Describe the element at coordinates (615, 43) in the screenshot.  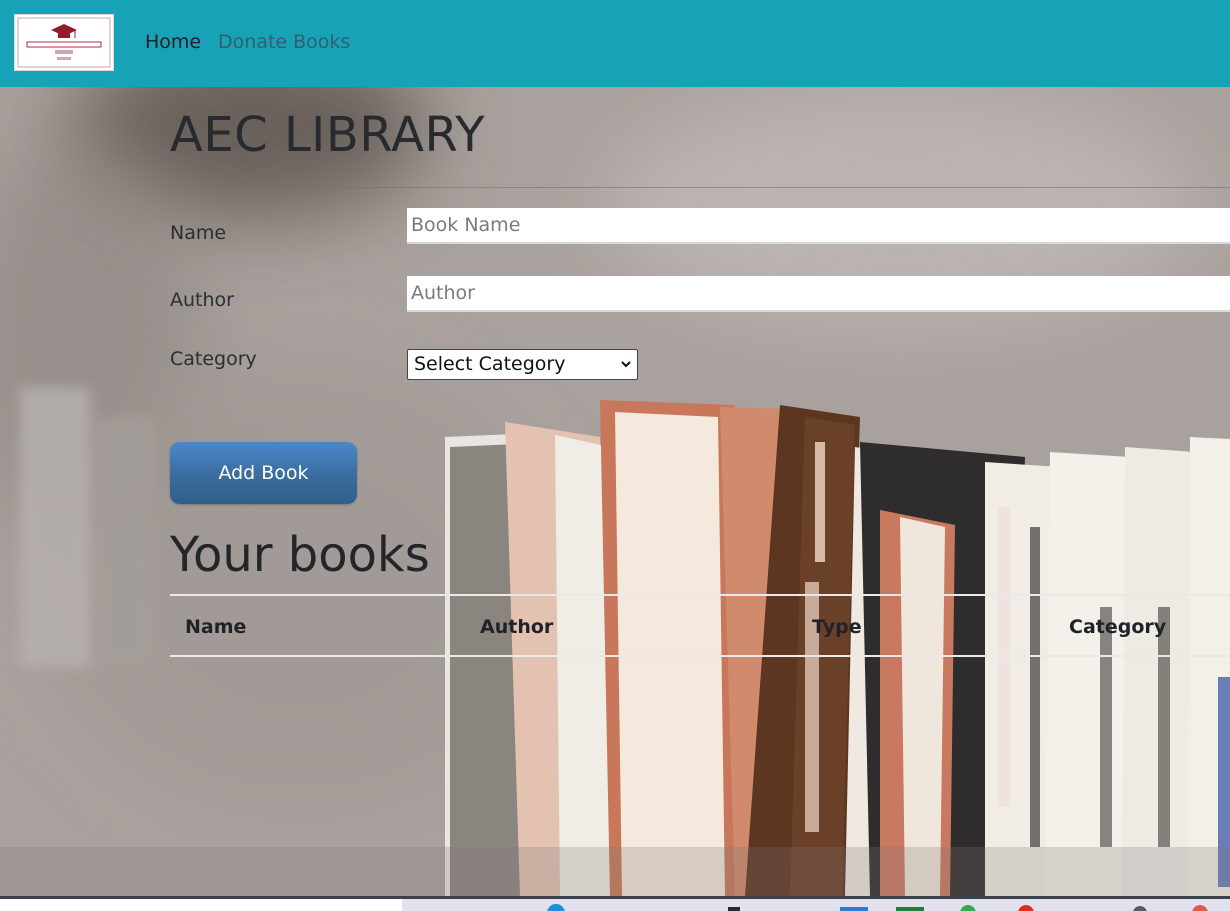
I see `navbar: Home Donate Books` at that location.